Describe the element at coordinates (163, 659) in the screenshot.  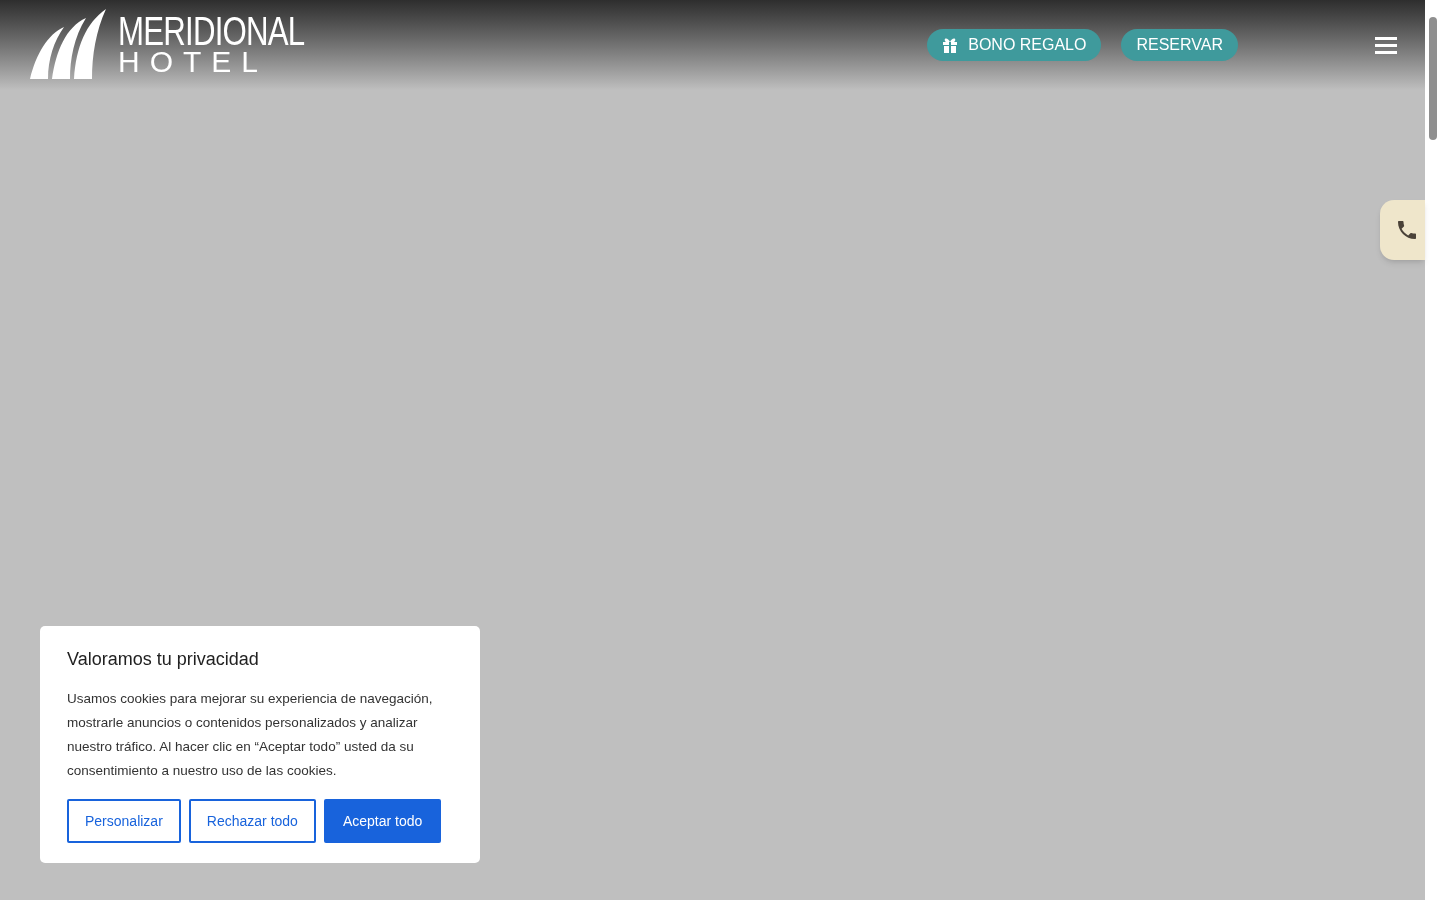
I see `banner-title: Valoramos tu privacidad` at that location.